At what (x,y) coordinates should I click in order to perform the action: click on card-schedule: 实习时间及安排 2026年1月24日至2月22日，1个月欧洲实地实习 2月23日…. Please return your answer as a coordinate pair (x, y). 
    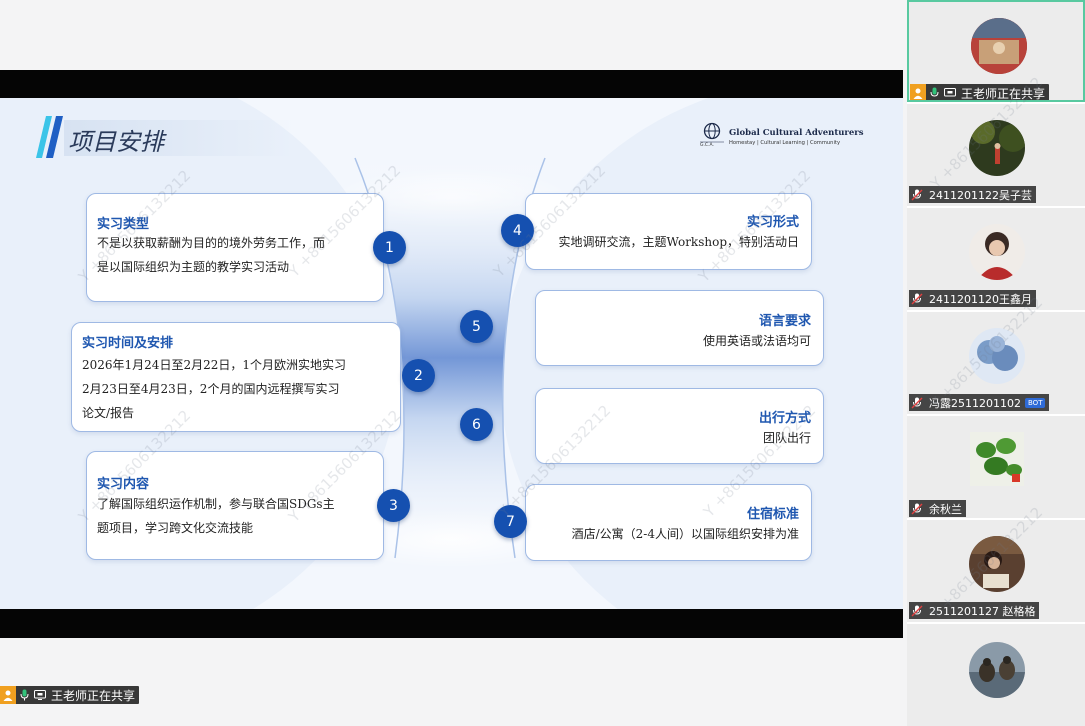
    Looking at the image, I should click on (236, 377).